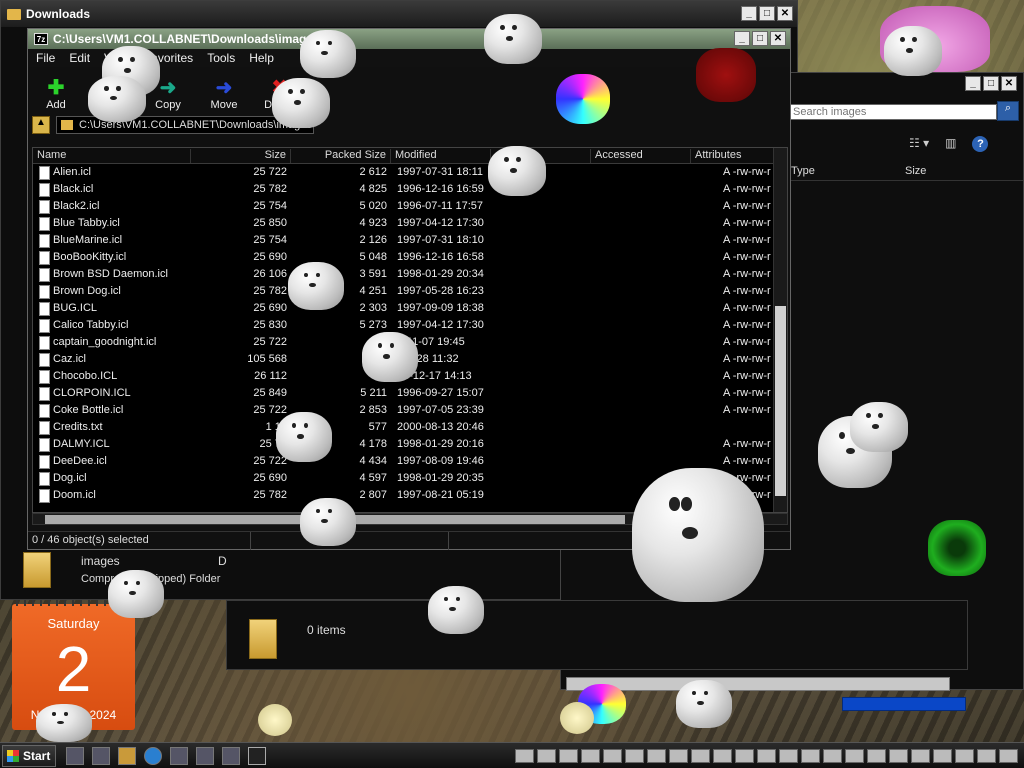 The height and width of the screenshot is (768, 1024). What do you see at coordinates (919, 144) in the screenshot?
I see `view-options-icon: ☷ ▾` at bounding box center [919, 144].